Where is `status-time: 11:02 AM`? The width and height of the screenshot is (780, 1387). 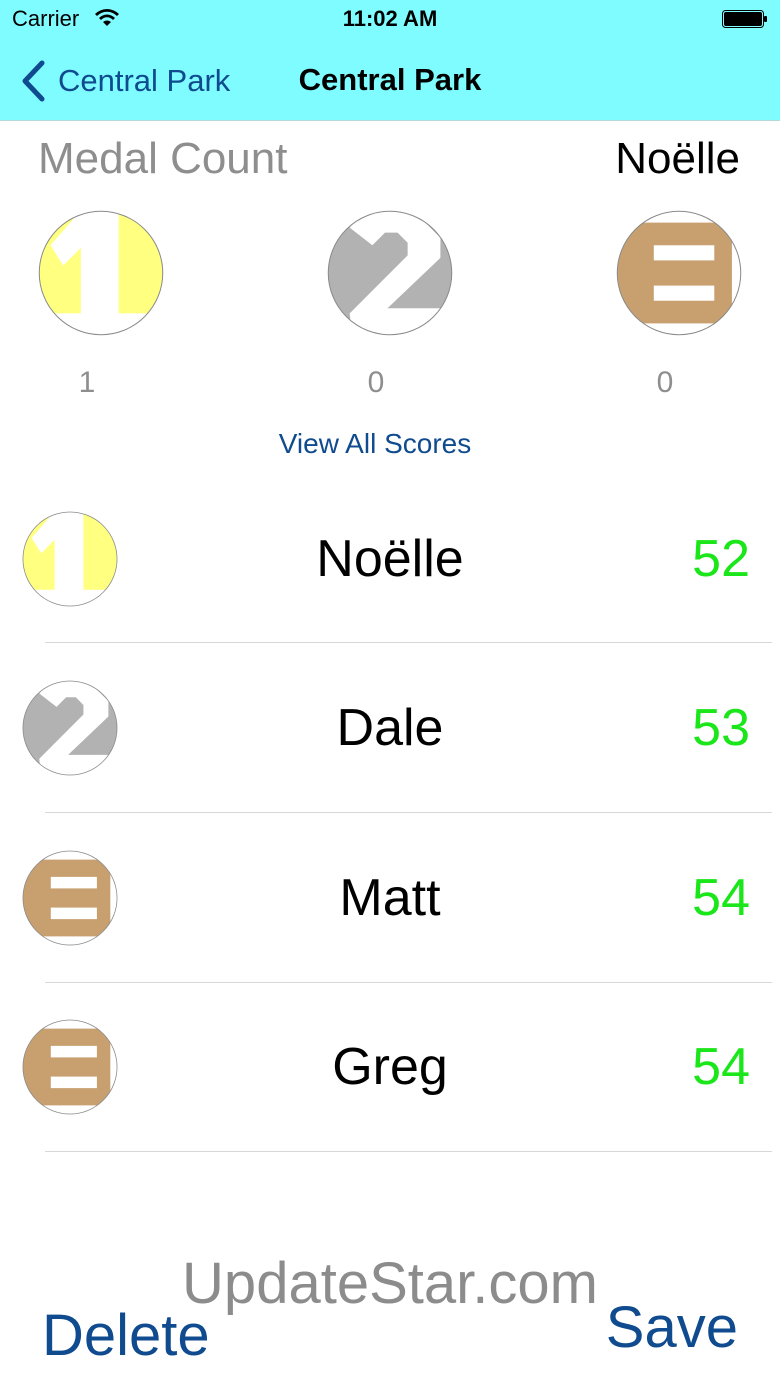
status-time: 11:02 AM is located at coordinates (390, 18).